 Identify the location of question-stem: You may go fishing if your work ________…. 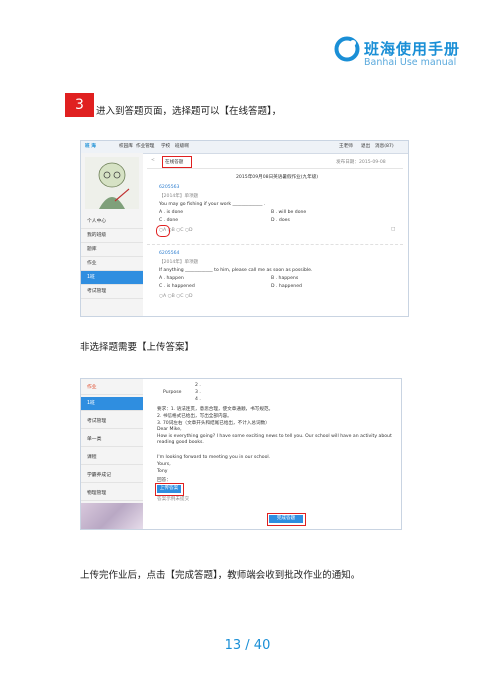
(212, 204).